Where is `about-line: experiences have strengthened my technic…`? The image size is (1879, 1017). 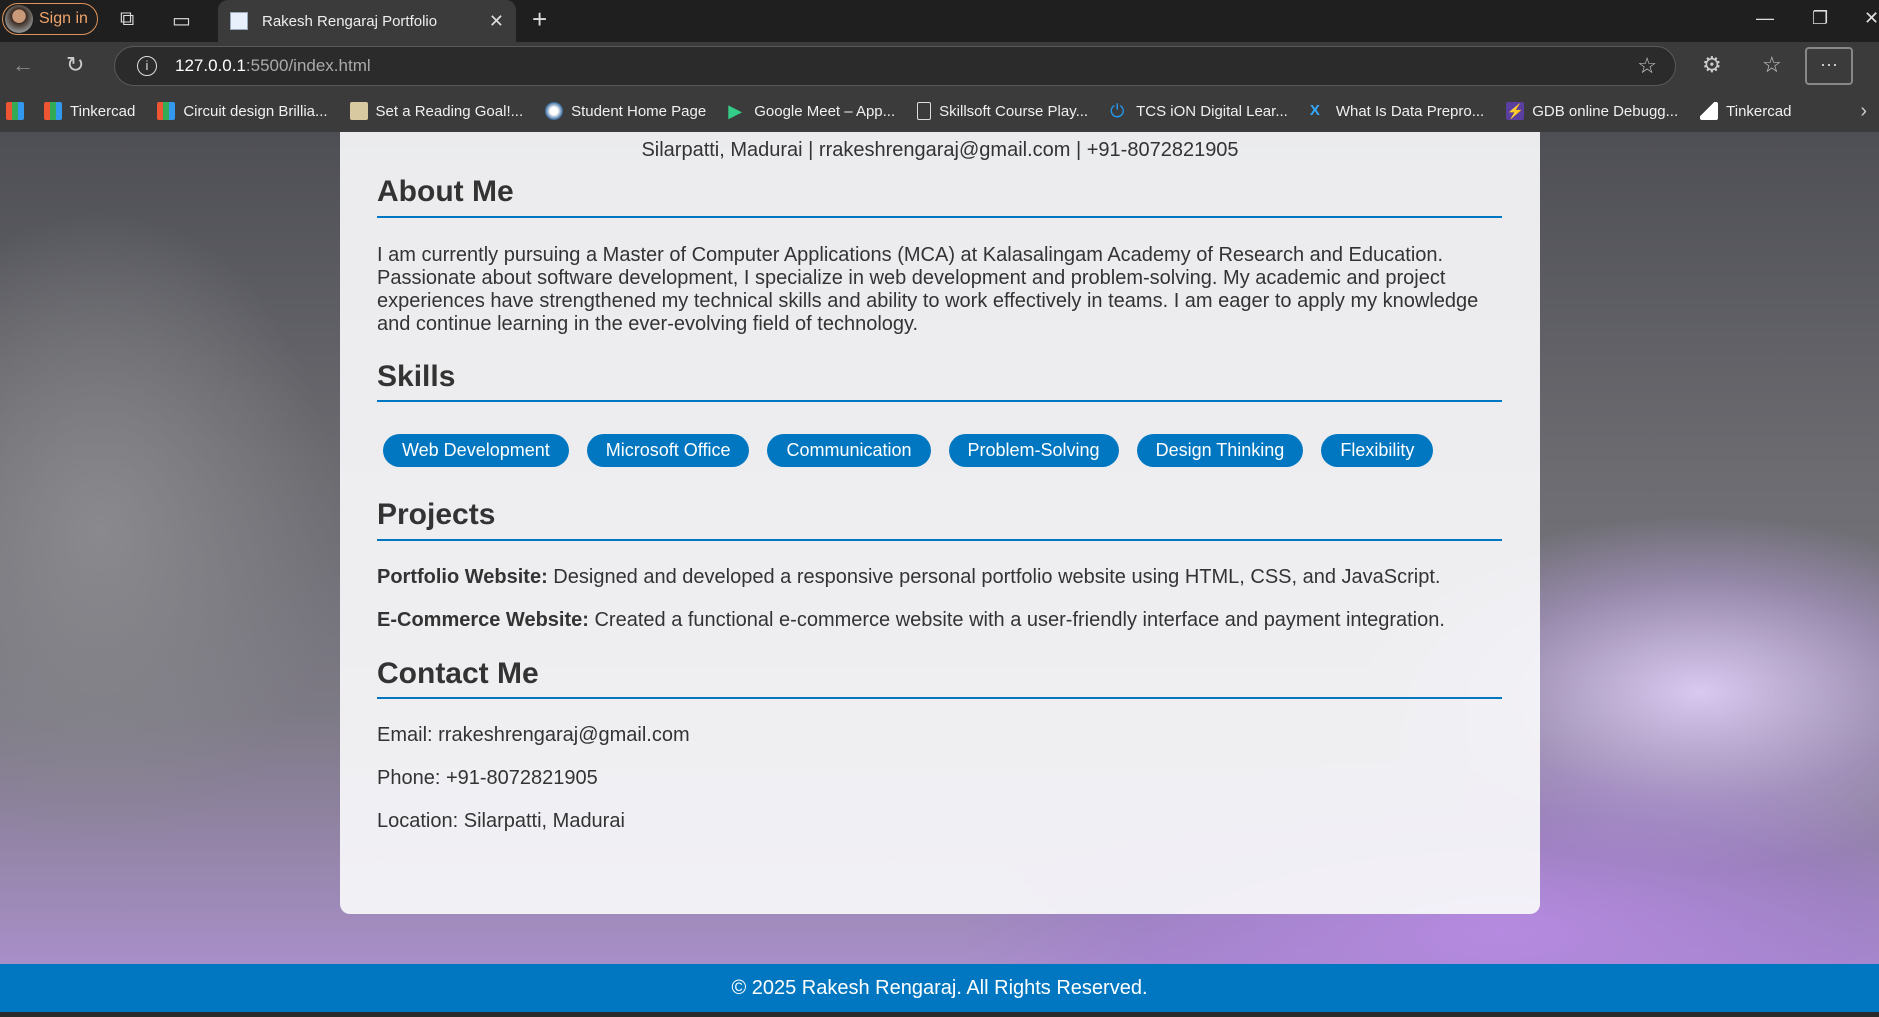 about-line: experiences have strengthened my technic… is located at coordinates (928, 301).